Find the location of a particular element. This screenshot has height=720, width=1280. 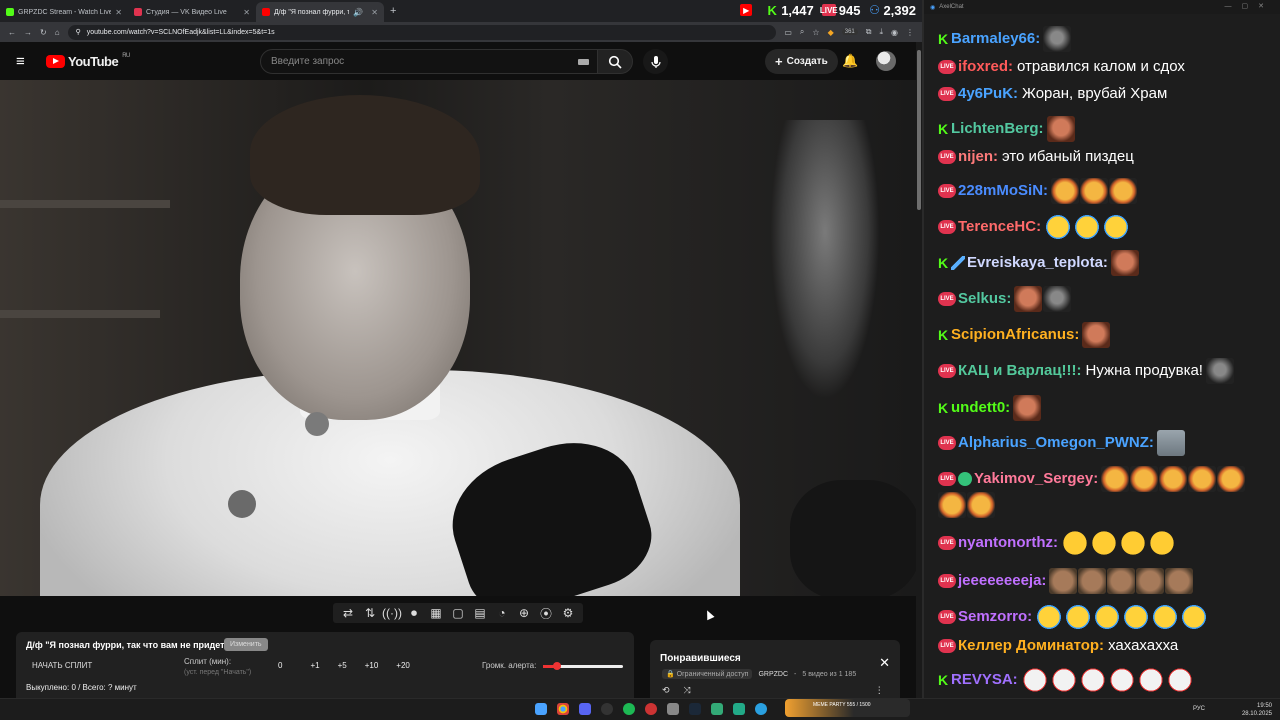

extensions-icon: ⧉ is located at coordinates (869, 32).